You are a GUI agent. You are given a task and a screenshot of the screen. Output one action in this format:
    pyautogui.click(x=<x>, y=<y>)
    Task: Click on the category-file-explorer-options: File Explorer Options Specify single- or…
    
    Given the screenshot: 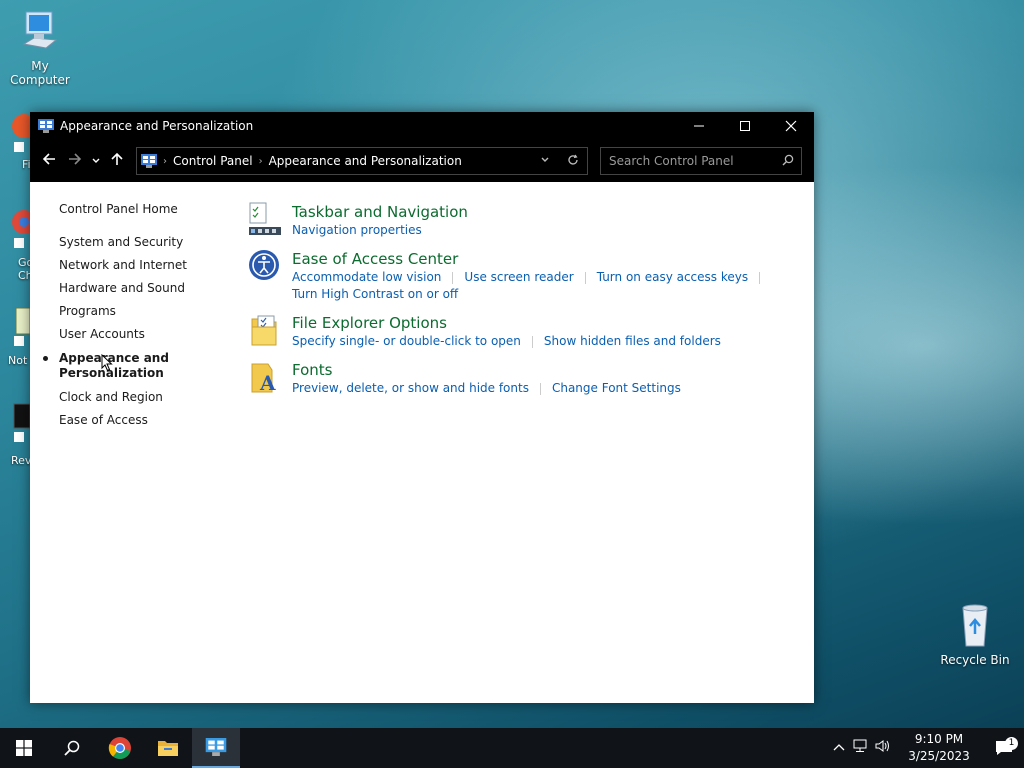 What is the action you would take?
    pyautogui.click(x=518, y=331)
    